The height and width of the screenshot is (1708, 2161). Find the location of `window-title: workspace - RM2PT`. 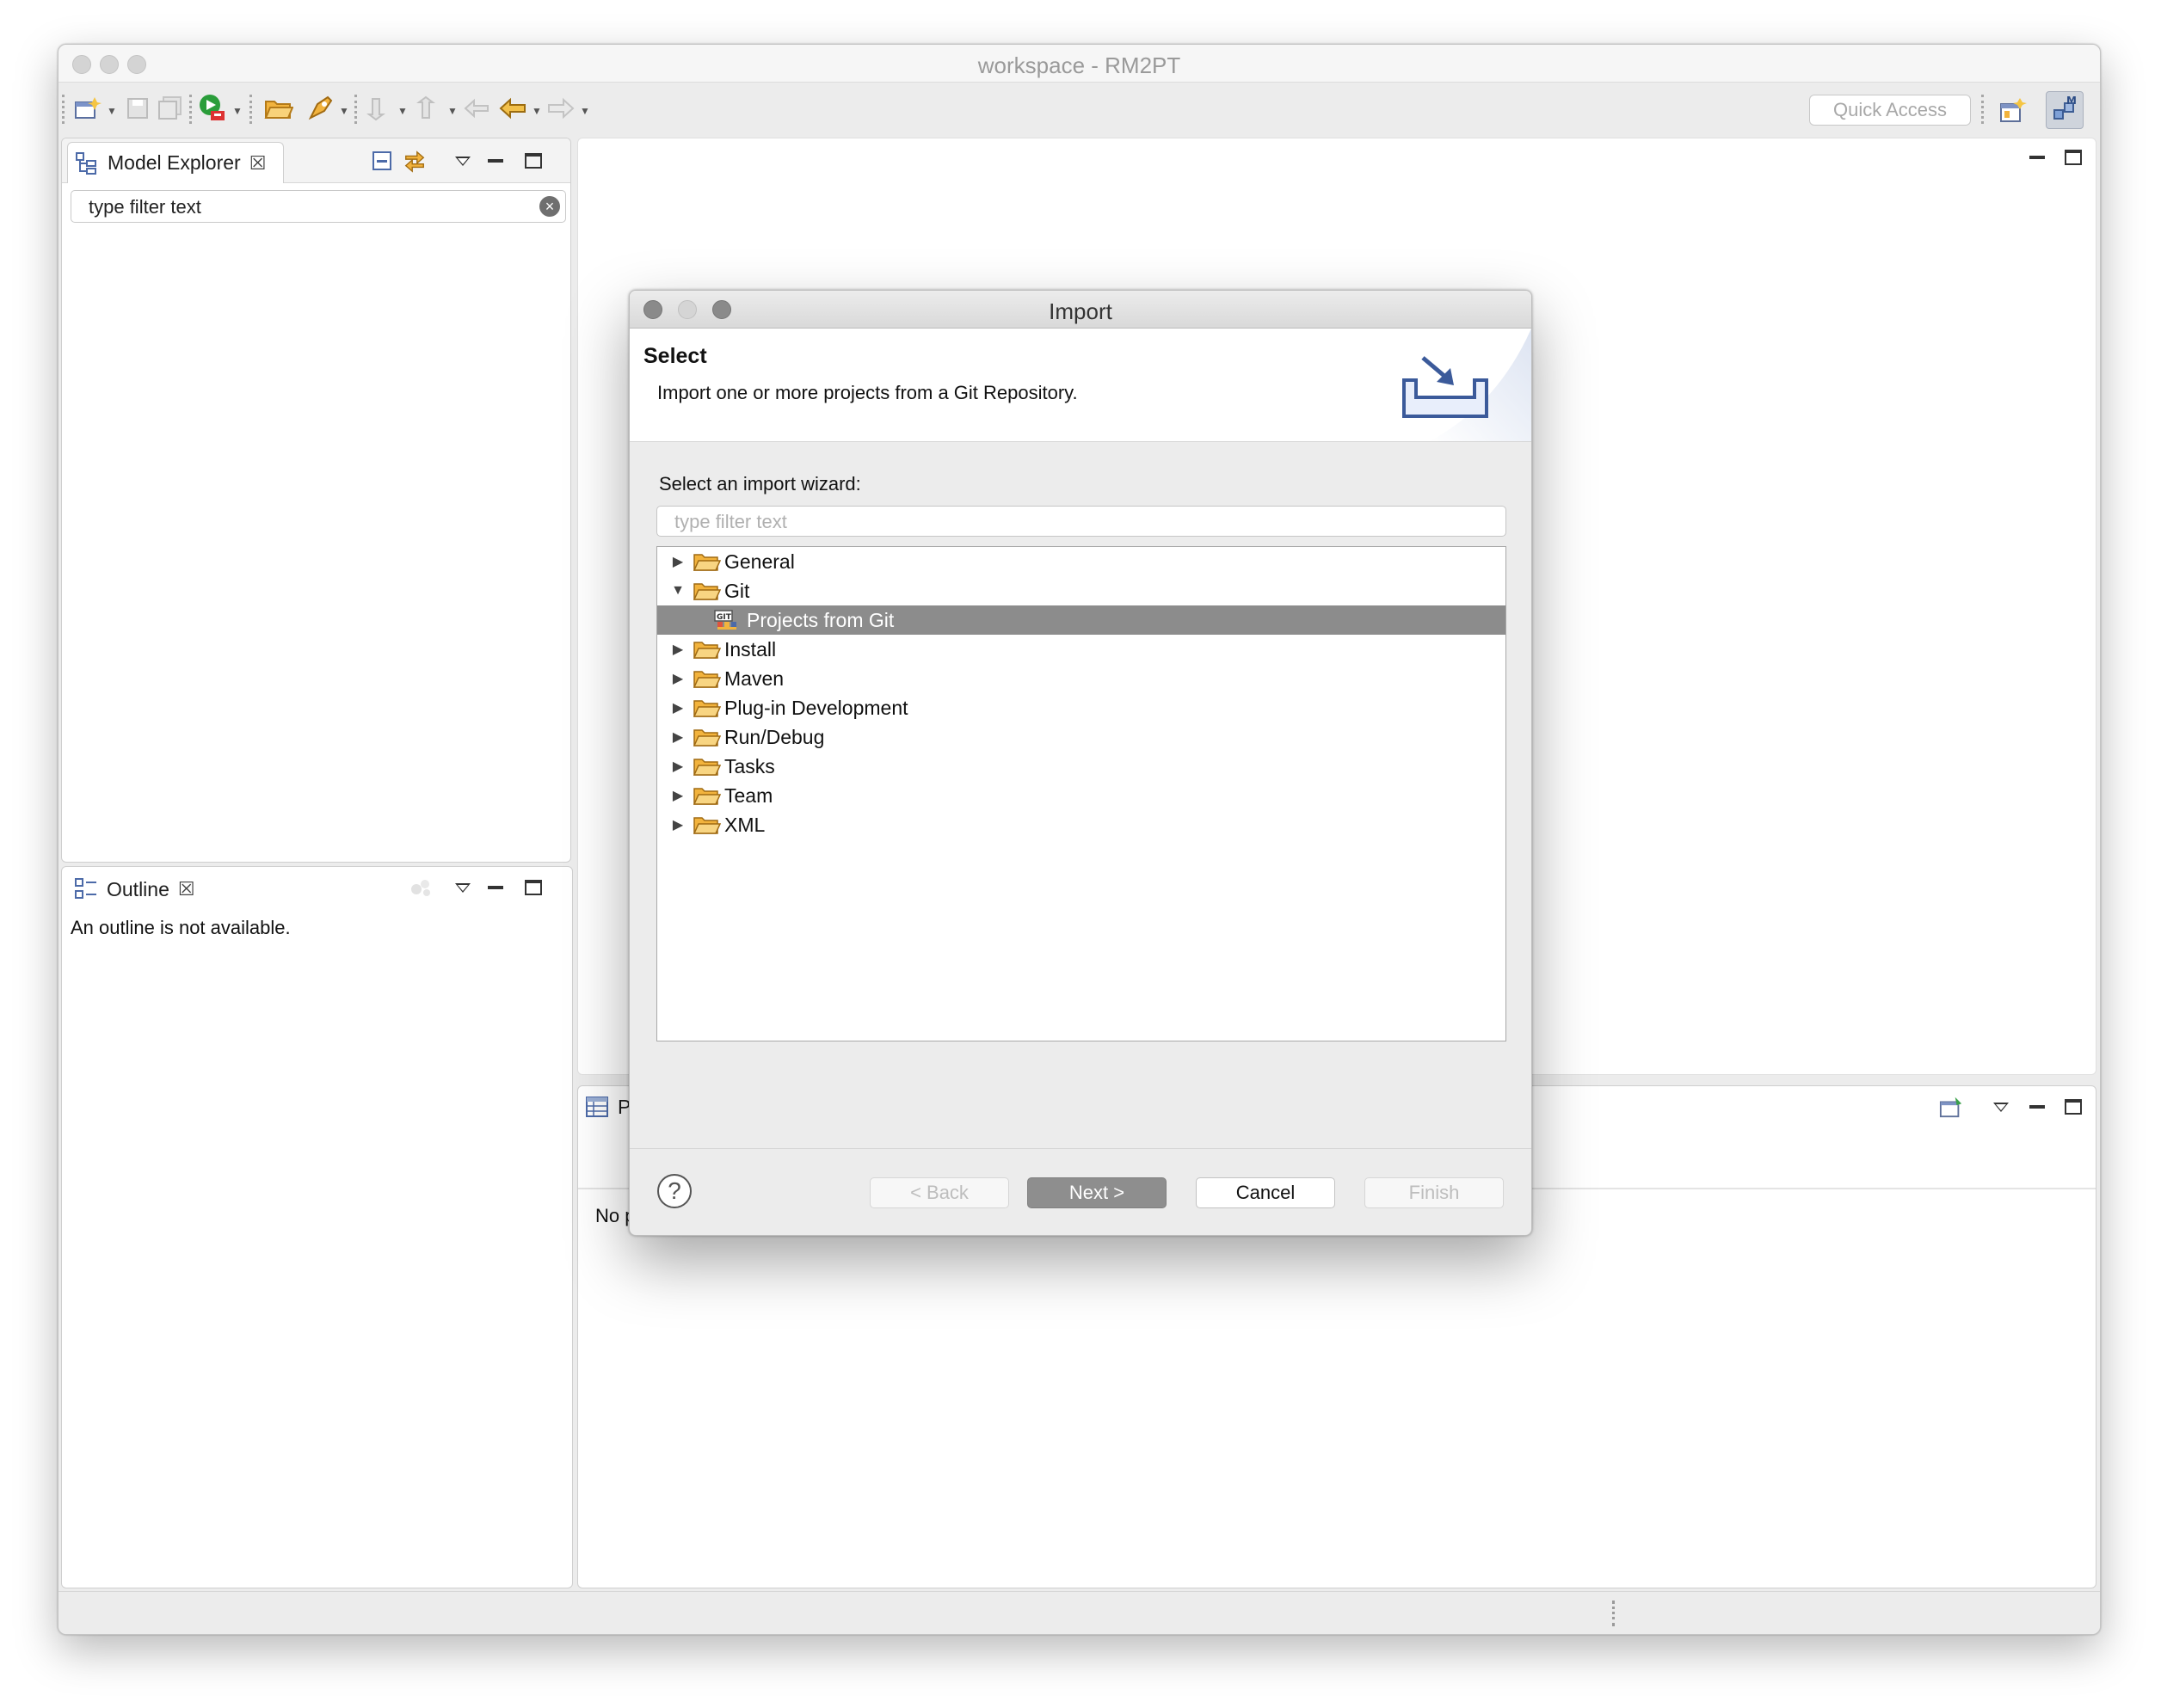

window-title: workspace - RM2PT is located at coordinates (1079, 65).